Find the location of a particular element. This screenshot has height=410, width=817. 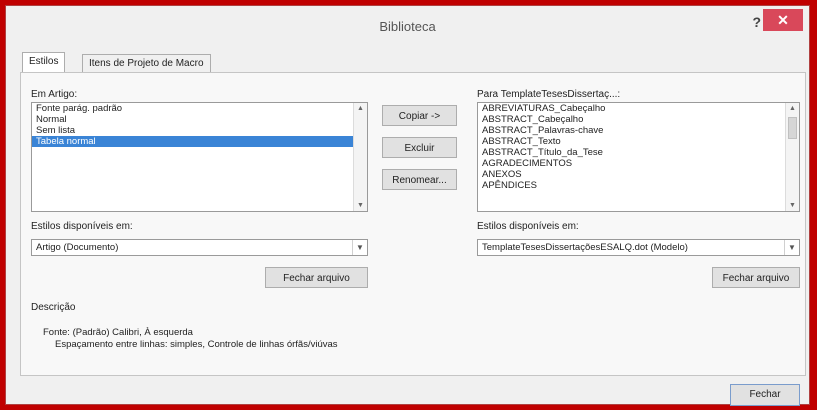

list-item: ABREVIATURAS_Cabeçalho is located at coordinates (638, 108).